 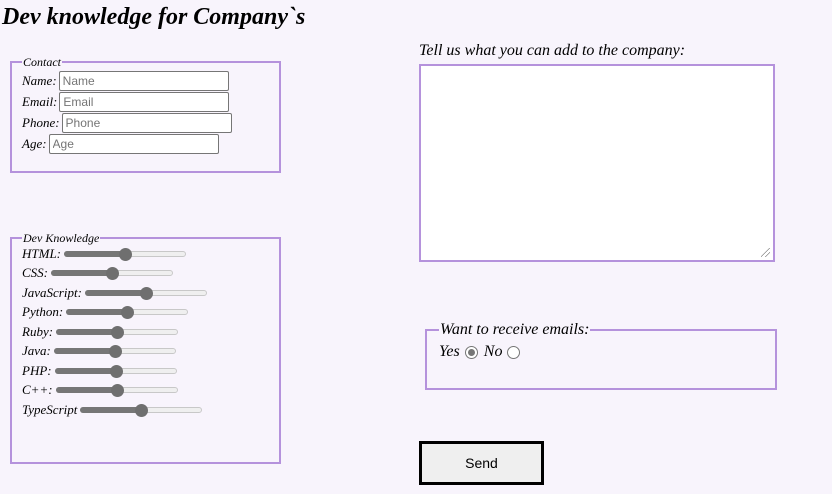 I want to click on contact-fieldset: Contact Name: Email: Phone: Age:, so click(x=145, y=114).